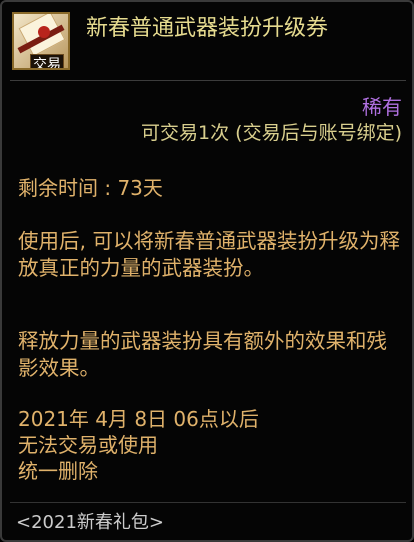 This screenshot has width=414, height=542. I want to click on scroll-coupon-icon: 交易, so click(41, 41).